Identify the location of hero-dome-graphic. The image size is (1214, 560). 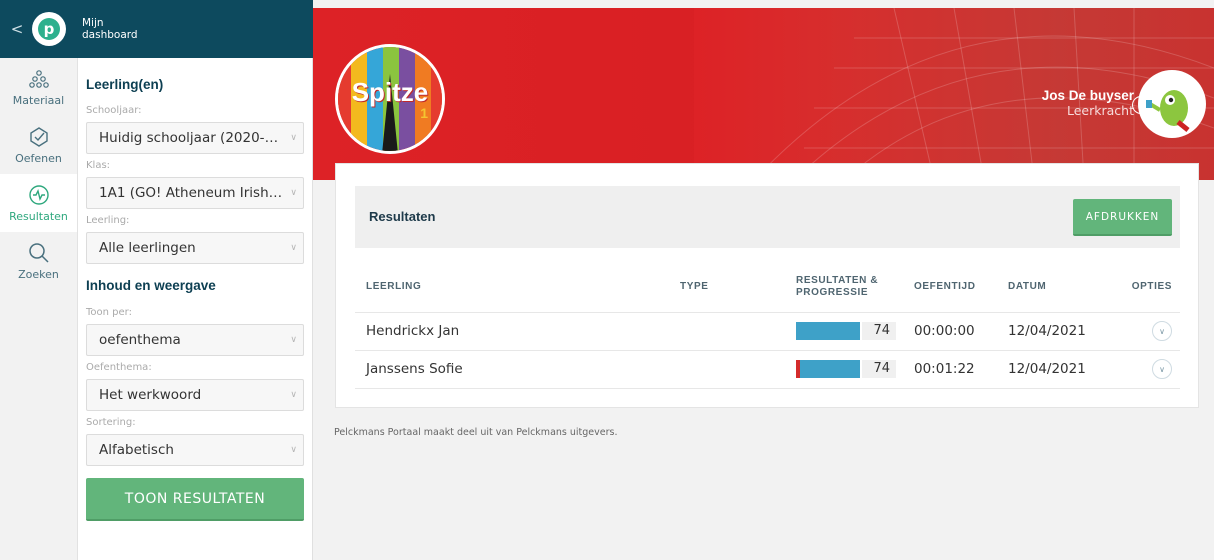
(983, 94).